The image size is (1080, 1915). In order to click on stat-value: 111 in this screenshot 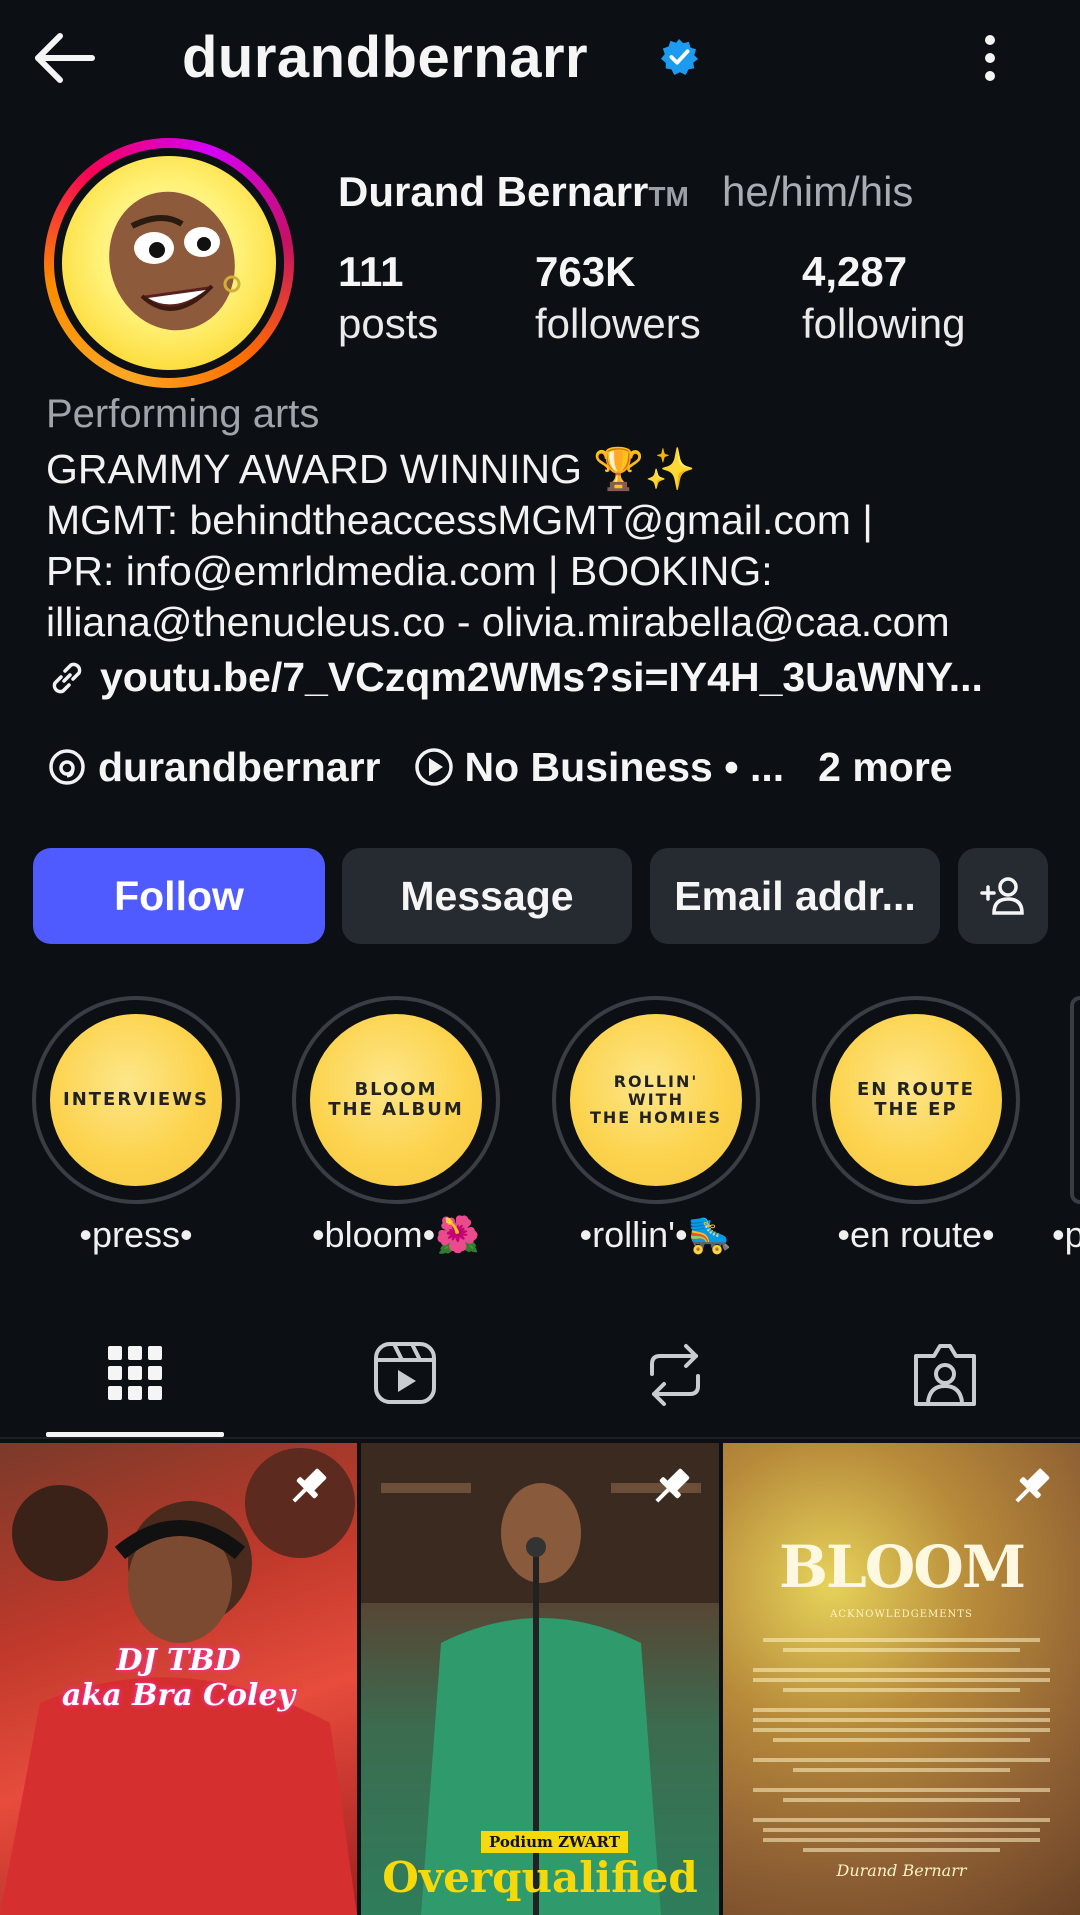, I will do `click(371, 271)`.